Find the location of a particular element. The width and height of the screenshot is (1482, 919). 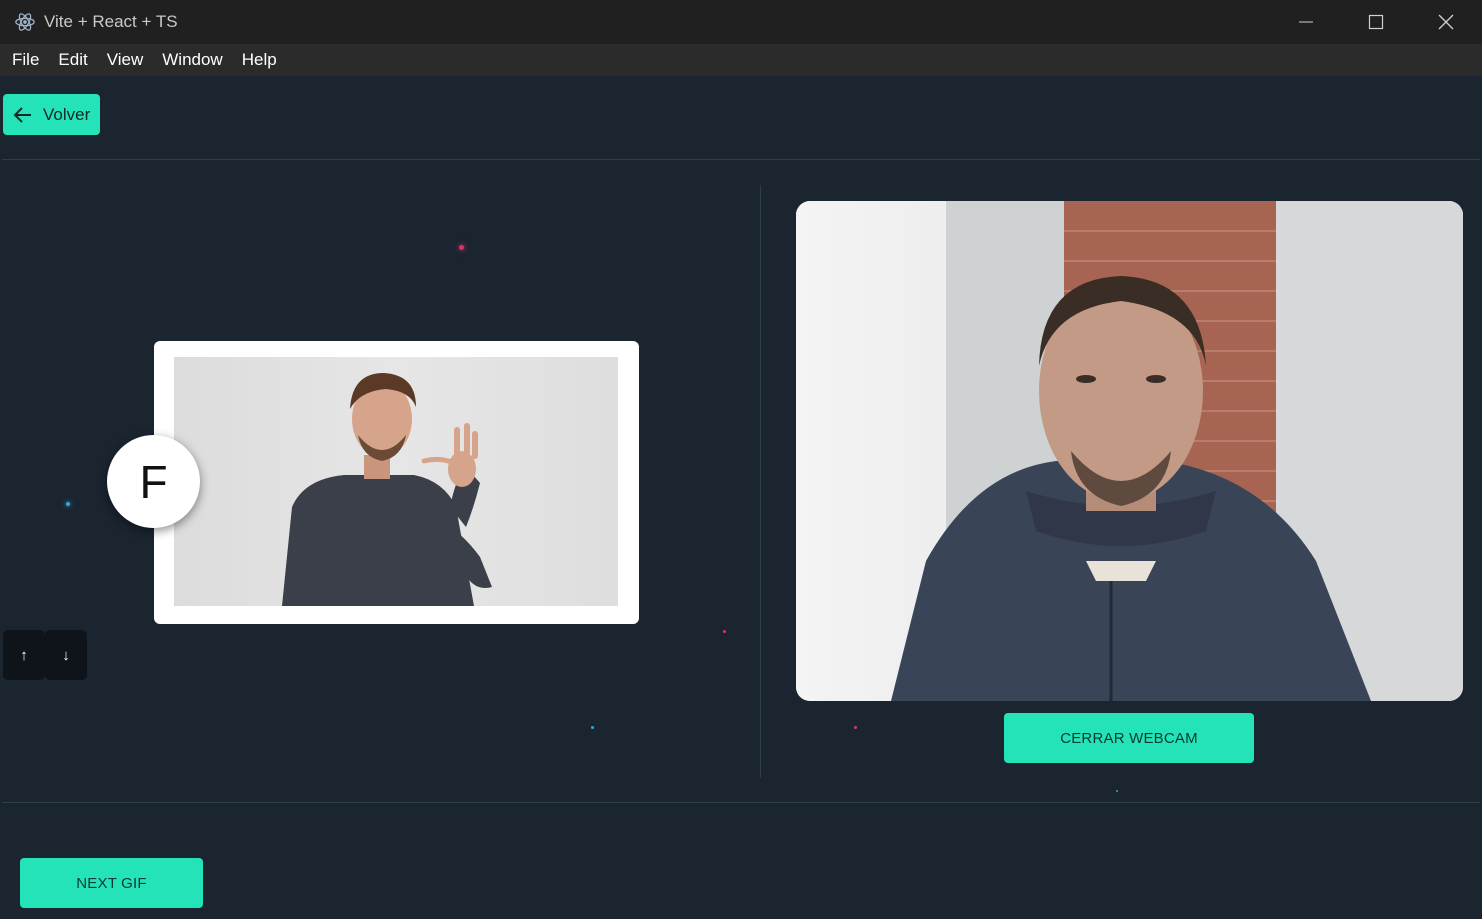

current-letter-badge: F is located at coordinates (153, 481).